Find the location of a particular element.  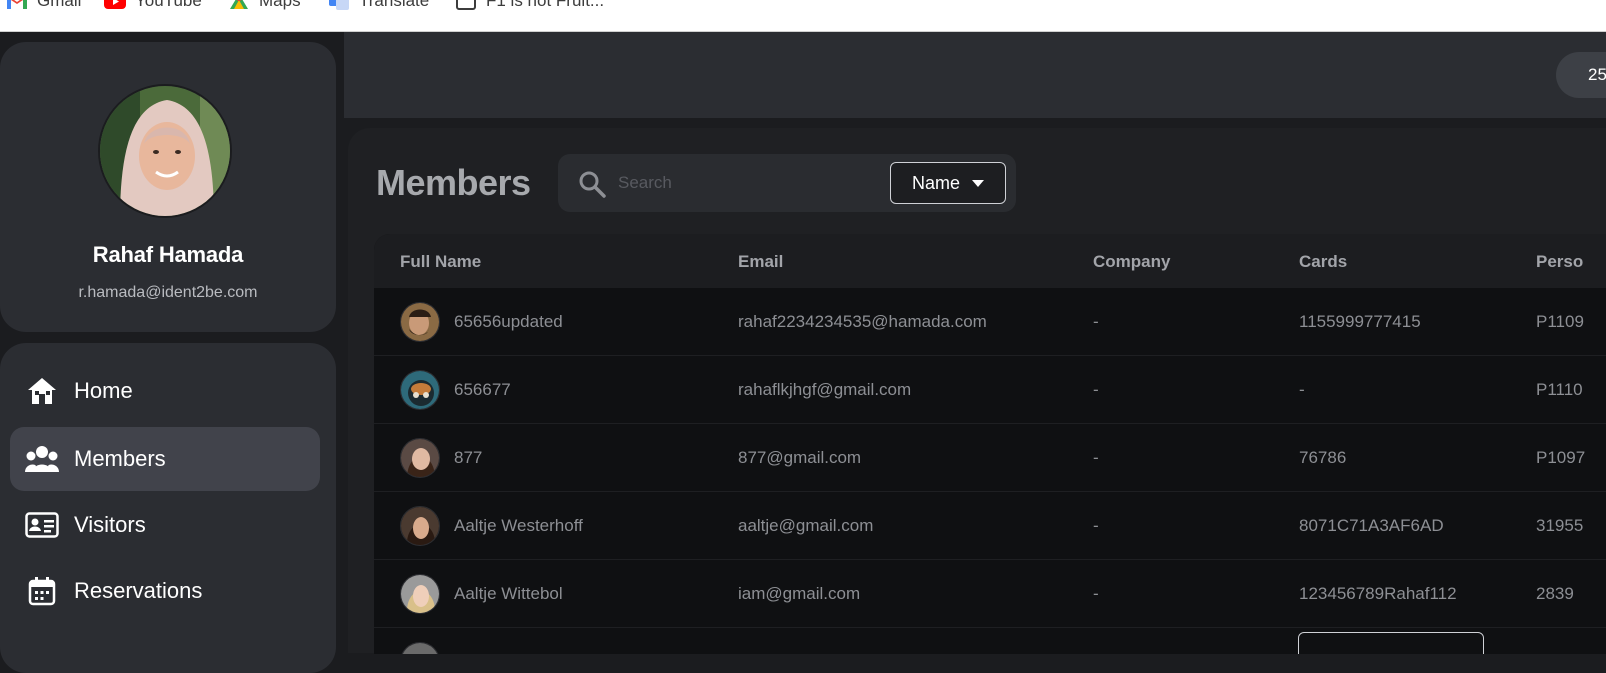

cell-cards: - is located at coordinates (1302, 389).